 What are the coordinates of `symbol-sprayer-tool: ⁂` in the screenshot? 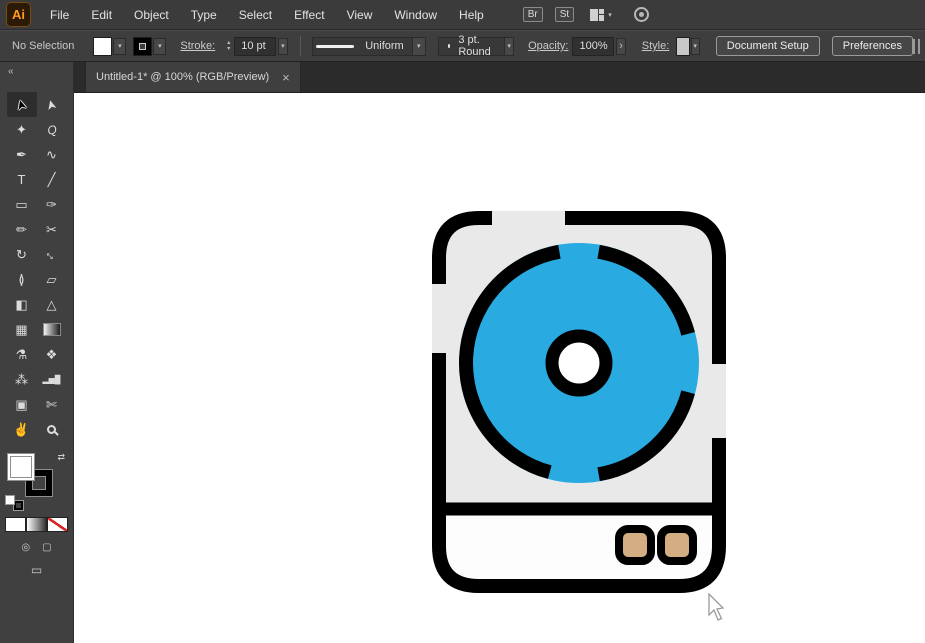 It's located at (22, 379).